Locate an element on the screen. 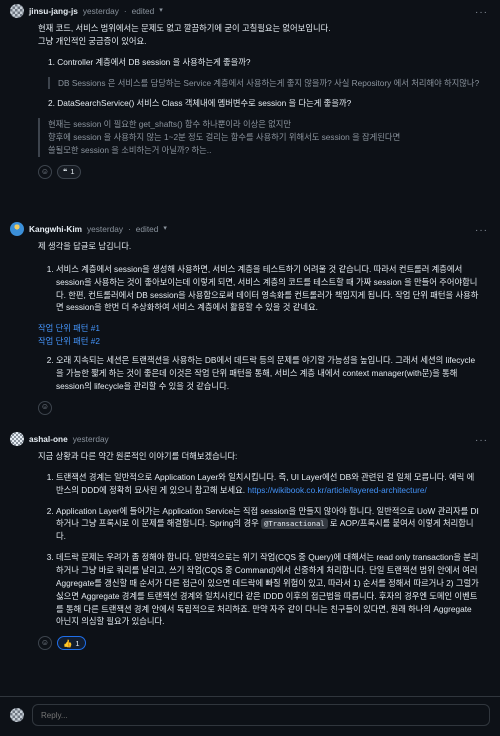  comment-author: Kangwhi-Kim is located at coordinates (55, 229).